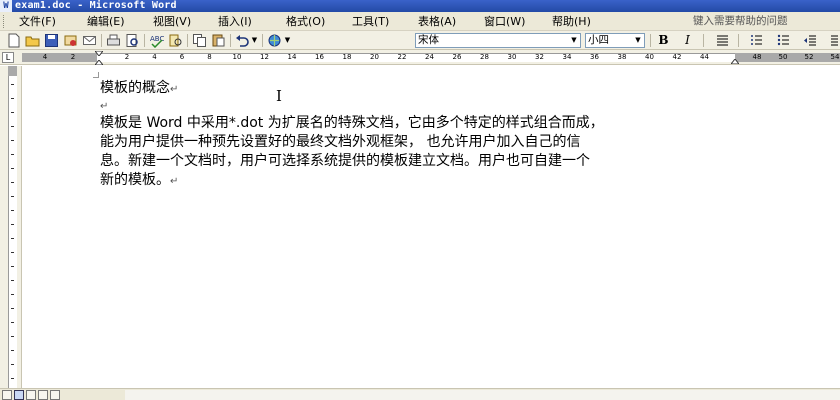  What do you see at coordinates (539, 57) in the screenshot?
I see `ruler-tick-label: 32` at bounding box center [539, 57].